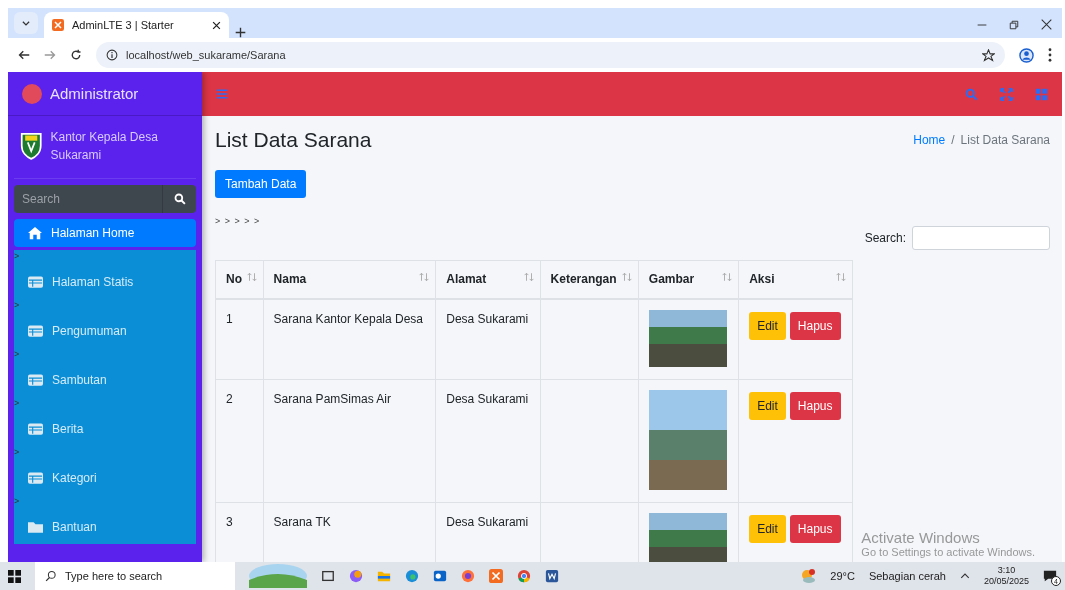 Image resolution: width=1065 pixels, height=590 pixels. What do you see at coordinates (98, 527) in the screenshot?
I see `nav-link: Bantuan` at bounding box center [98, 527].